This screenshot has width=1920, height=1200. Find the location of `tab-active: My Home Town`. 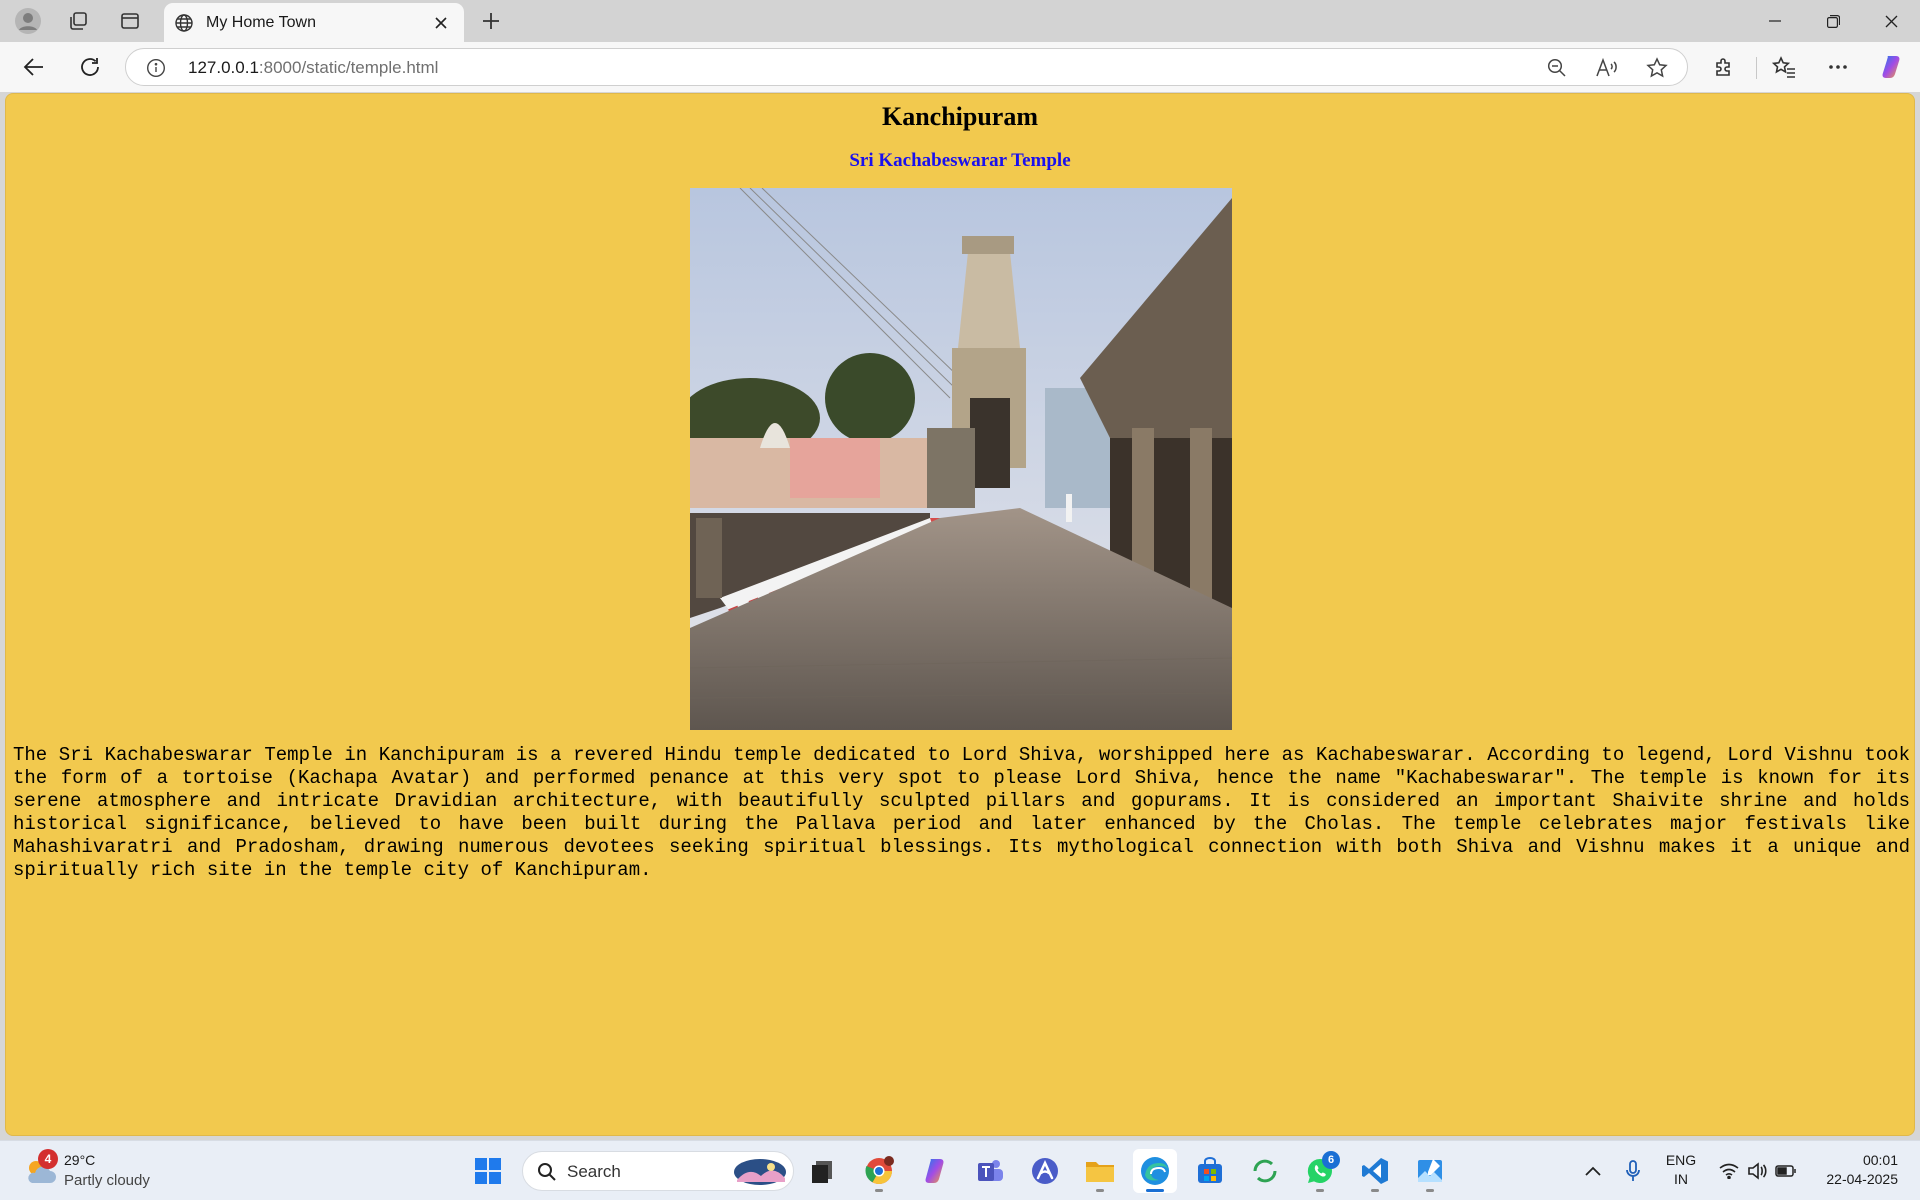

tab-active: My Home Town is located at coordinates (314, 22).